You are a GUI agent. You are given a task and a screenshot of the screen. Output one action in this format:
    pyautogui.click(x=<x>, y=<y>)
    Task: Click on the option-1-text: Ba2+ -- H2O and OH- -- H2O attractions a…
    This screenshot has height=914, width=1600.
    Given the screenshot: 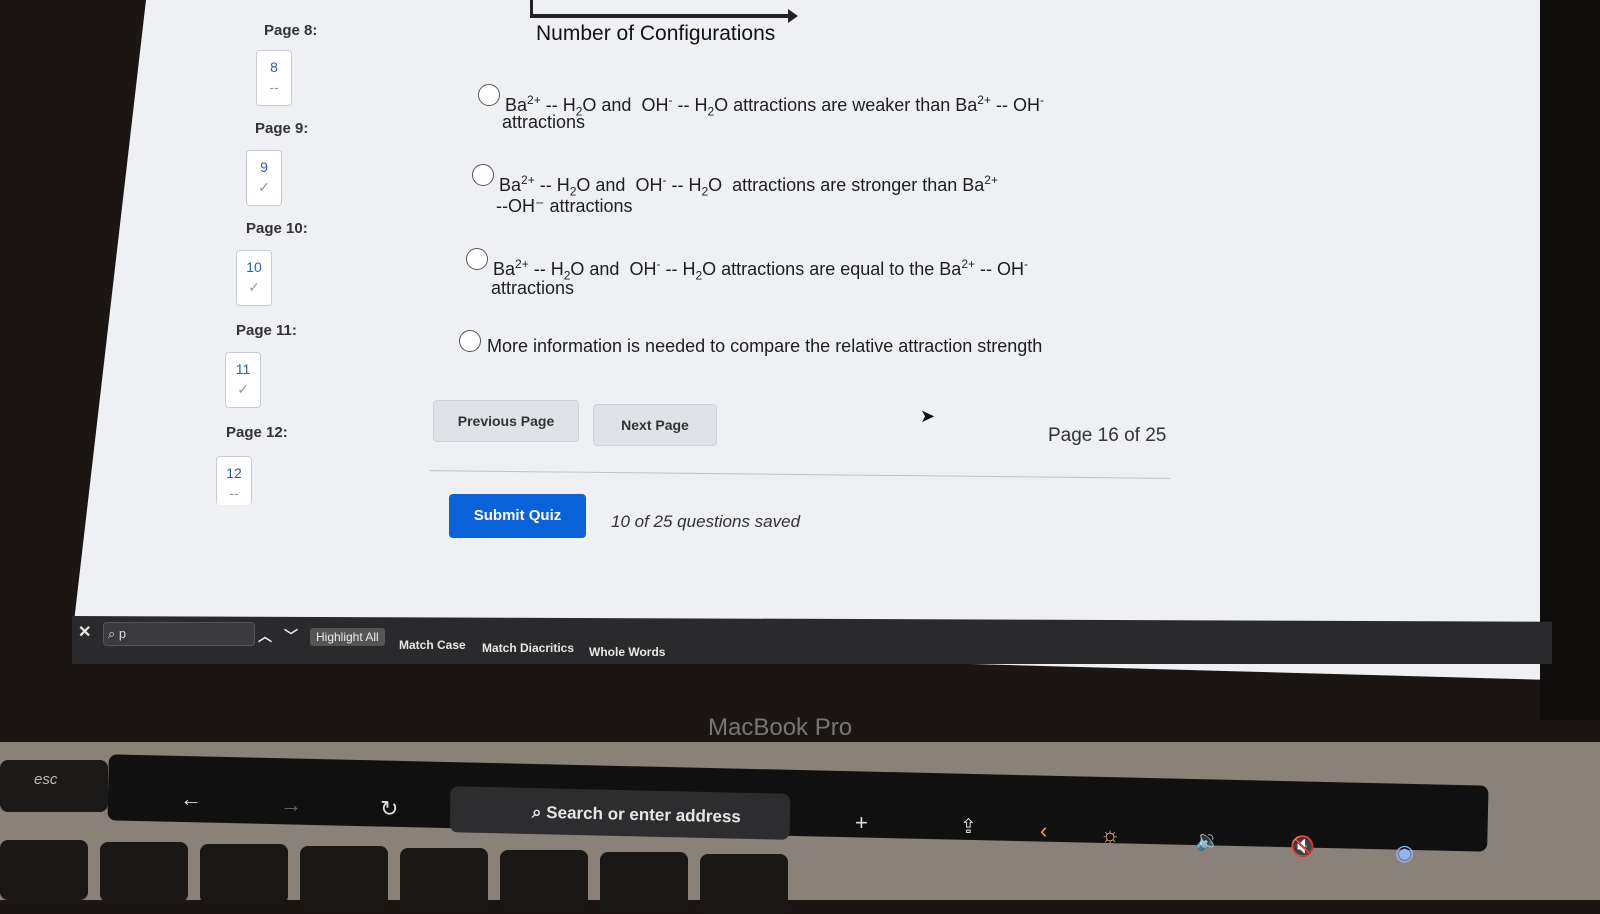 What is the action you would take?
    pyautogui.click(x=774, y=106)
    